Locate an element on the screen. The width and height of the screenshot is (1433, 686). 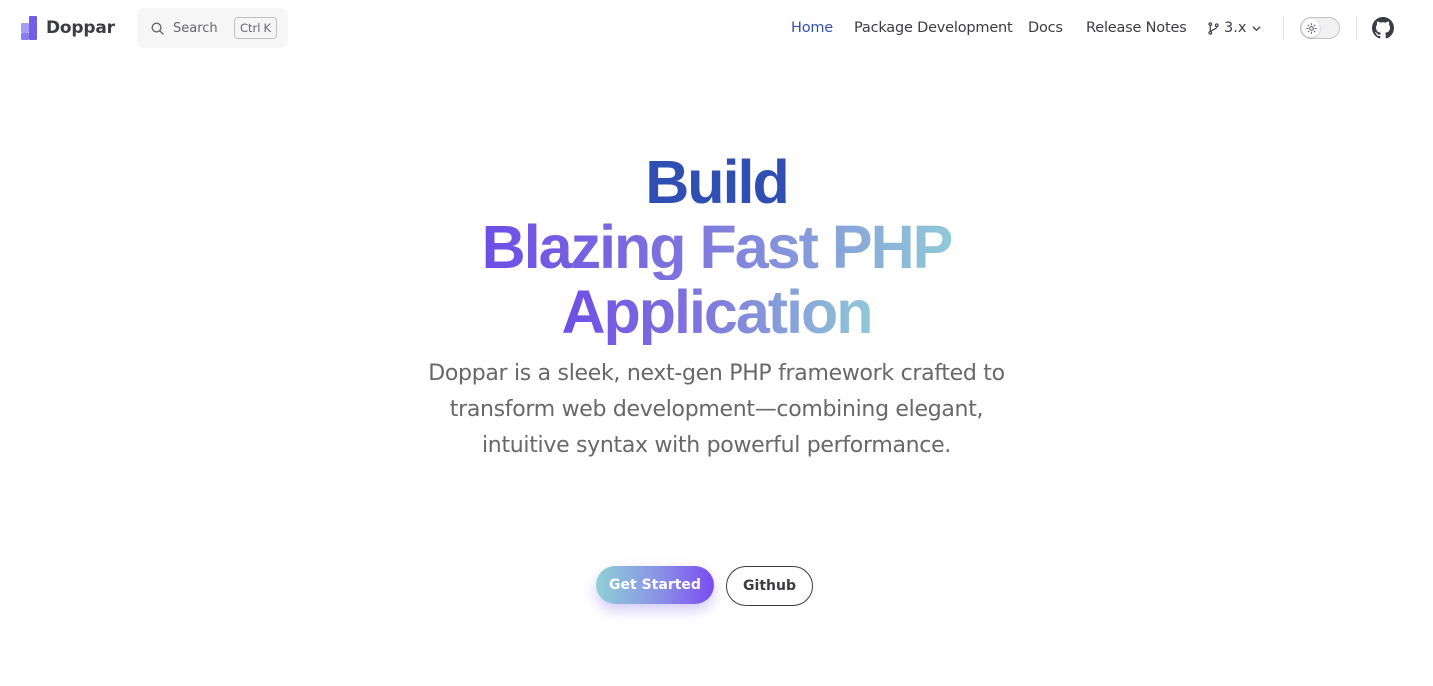
chevron-down-icon is located at coordinates (1257, 28).